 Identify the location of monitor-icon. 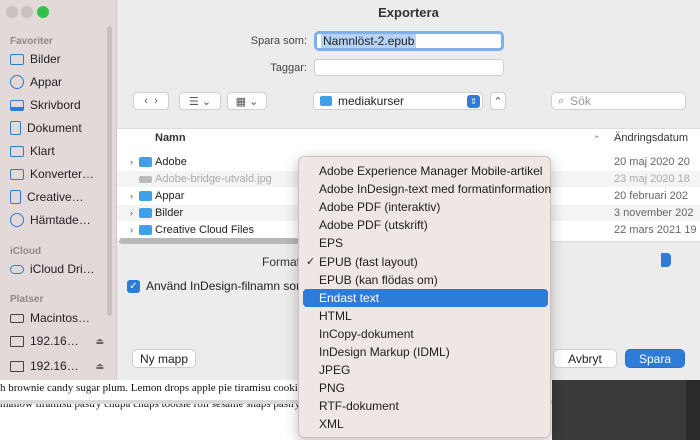
(17, 366).